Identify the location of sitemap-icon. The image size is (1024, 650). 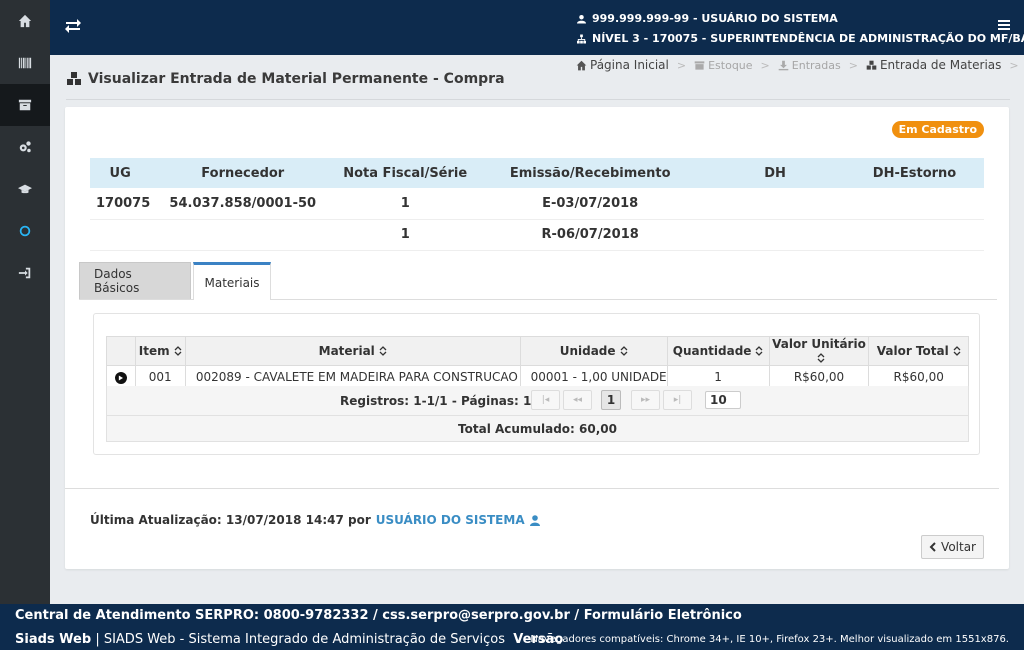
(581, 39).